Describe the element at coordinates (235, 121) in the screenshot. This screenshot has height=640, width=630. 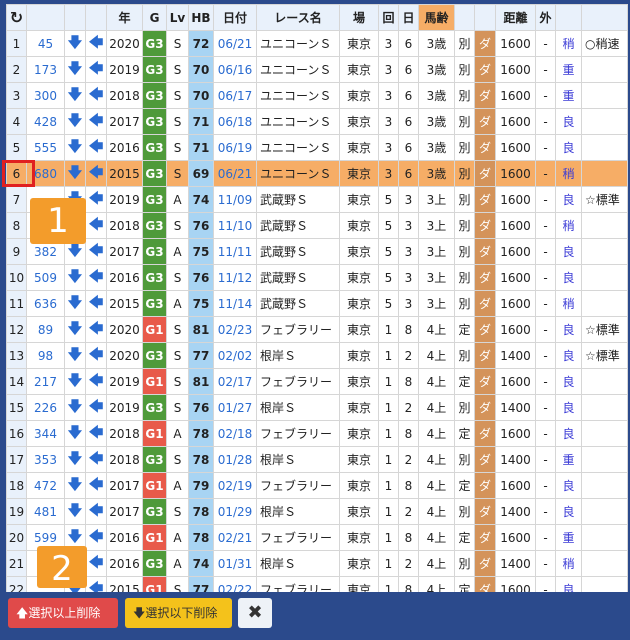
I see `date-cell: 06/18` at that location.